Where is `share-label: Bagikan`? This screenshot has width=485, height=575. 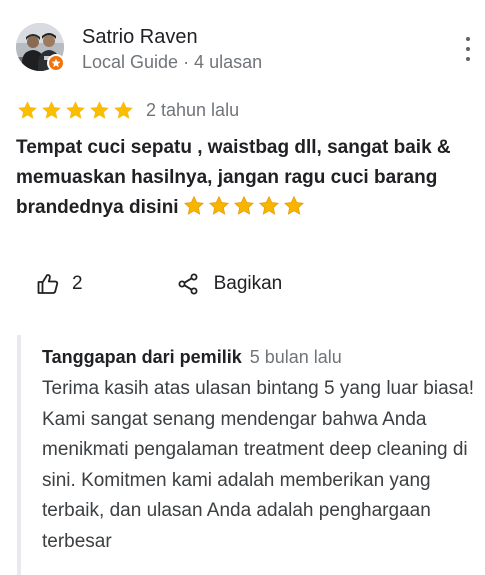 share-label: Bagikan is located at coordinates (248, 283).